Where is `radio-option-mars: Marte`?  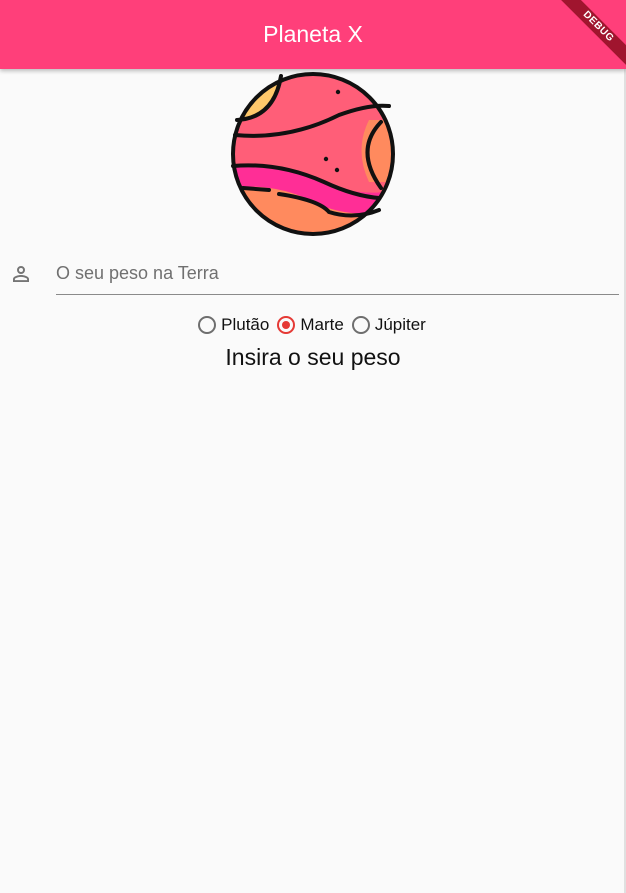
radio-option-mars: Marte is located at coordinates (311, 325).